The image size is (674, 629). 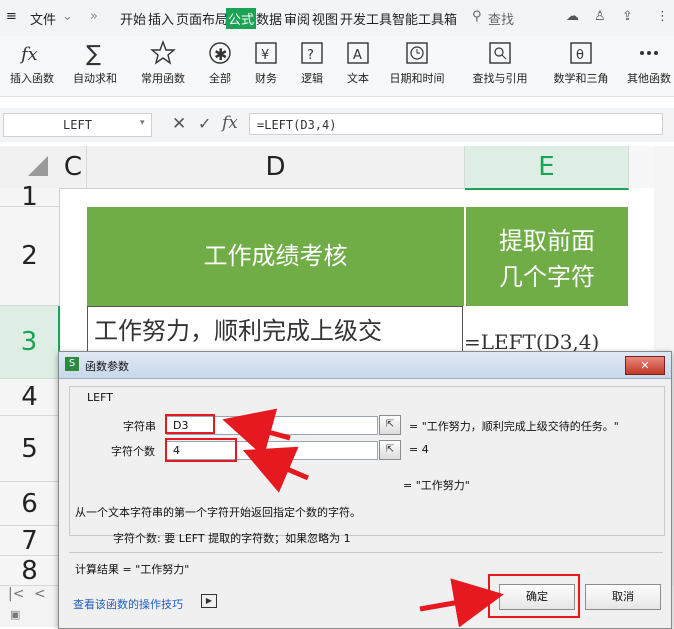 What do you see at coordinates (256, 432) in the screenshot?
I see `arrow-to-arg1` at bounding box center [256, 432].